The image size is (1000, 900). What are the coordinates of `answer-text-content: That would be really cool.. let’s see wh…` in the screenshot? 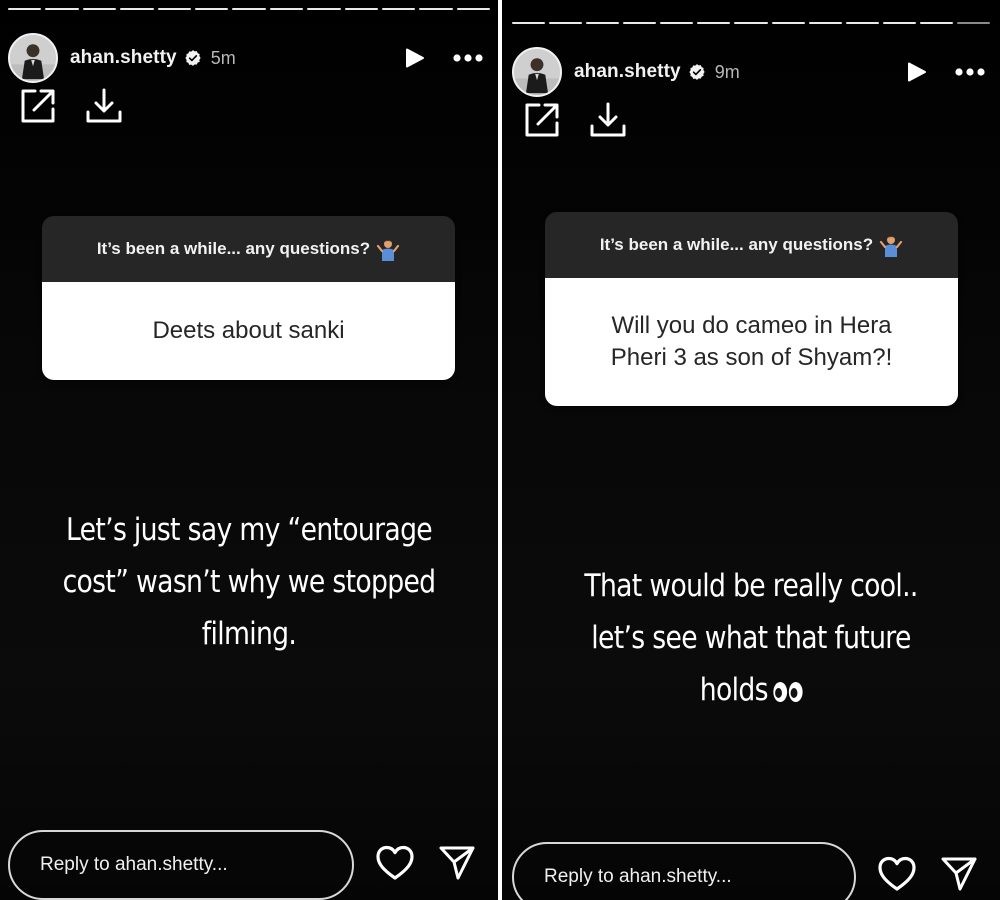 It's located at (751, 638).